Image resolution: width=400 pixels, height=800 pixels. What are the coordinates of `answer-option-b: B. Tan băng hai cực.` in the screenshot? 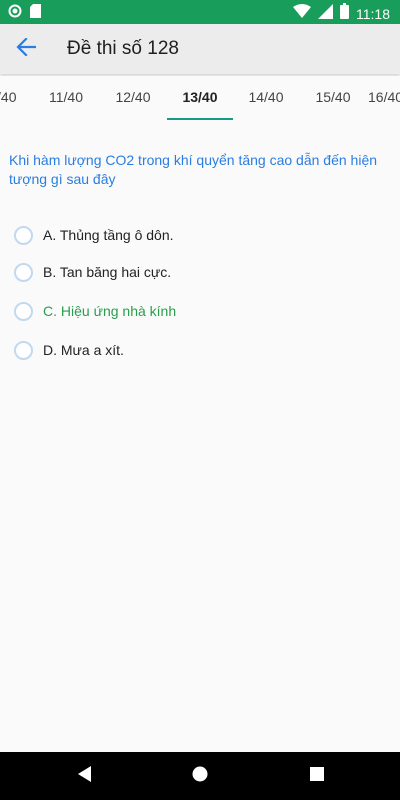 It's located at (92, 272).